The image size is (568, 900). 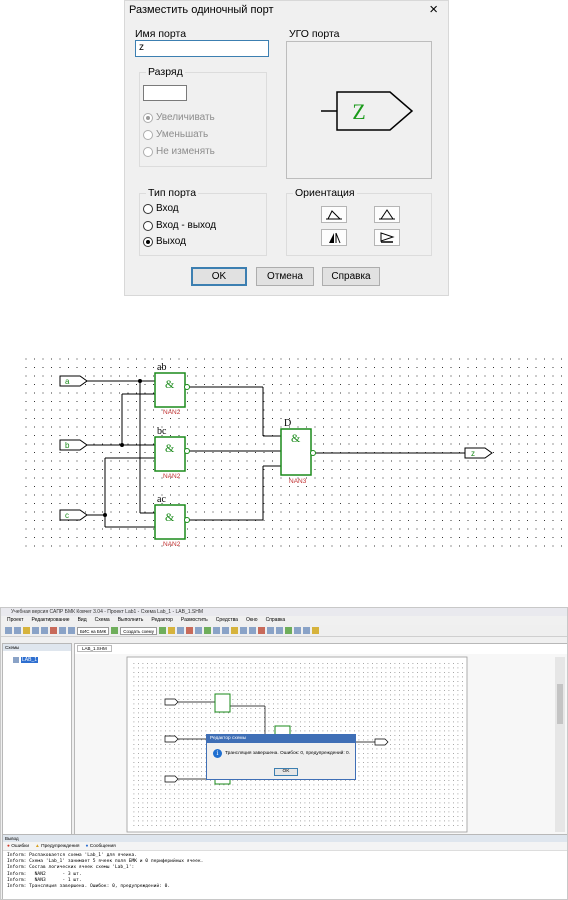 What do you see at coordinates (161, 34) in the screenshot?
I see `port-name-label: Имя порта` at bounding box center [161, 34].